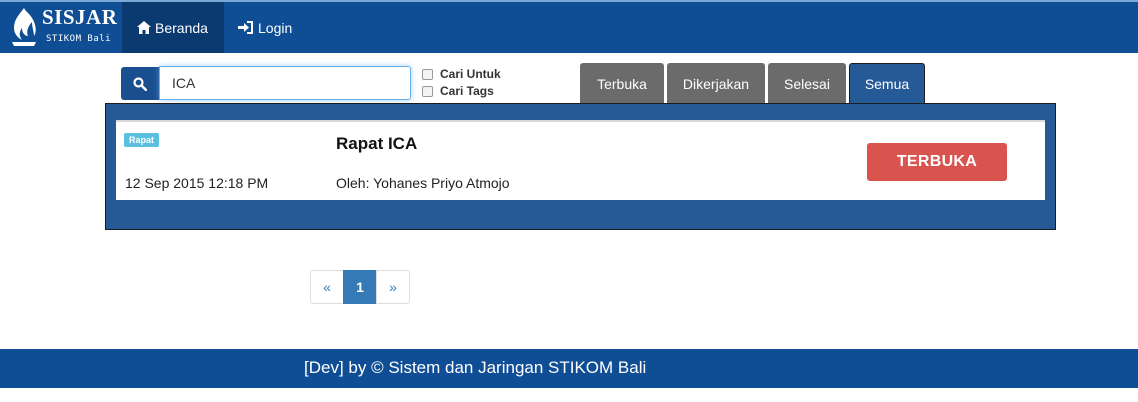  What do you see at coordinates (327, 287) in the screenshot?
I see `pagination-prev: «` at bounding box center [327, 287].